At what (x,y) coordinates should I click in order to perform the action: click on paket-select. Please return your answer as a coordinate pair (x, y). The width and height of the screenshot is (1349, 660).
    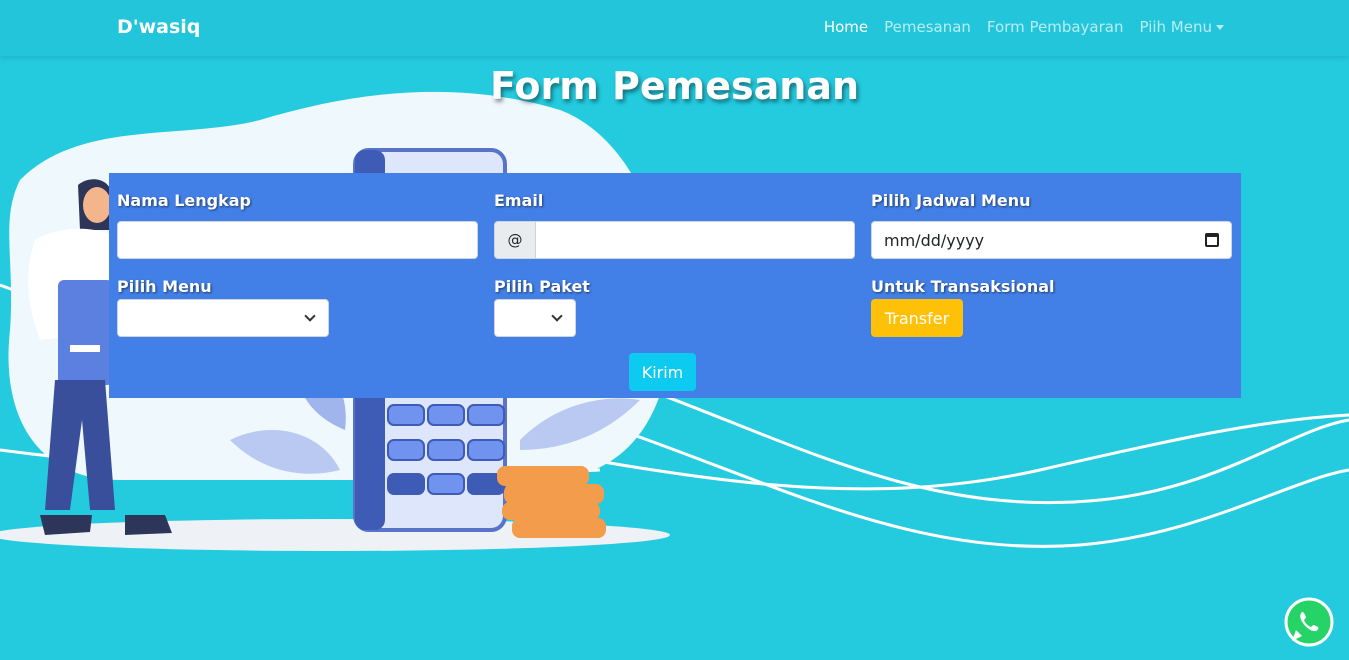
    Looking at the image, I should click on (535, 318).